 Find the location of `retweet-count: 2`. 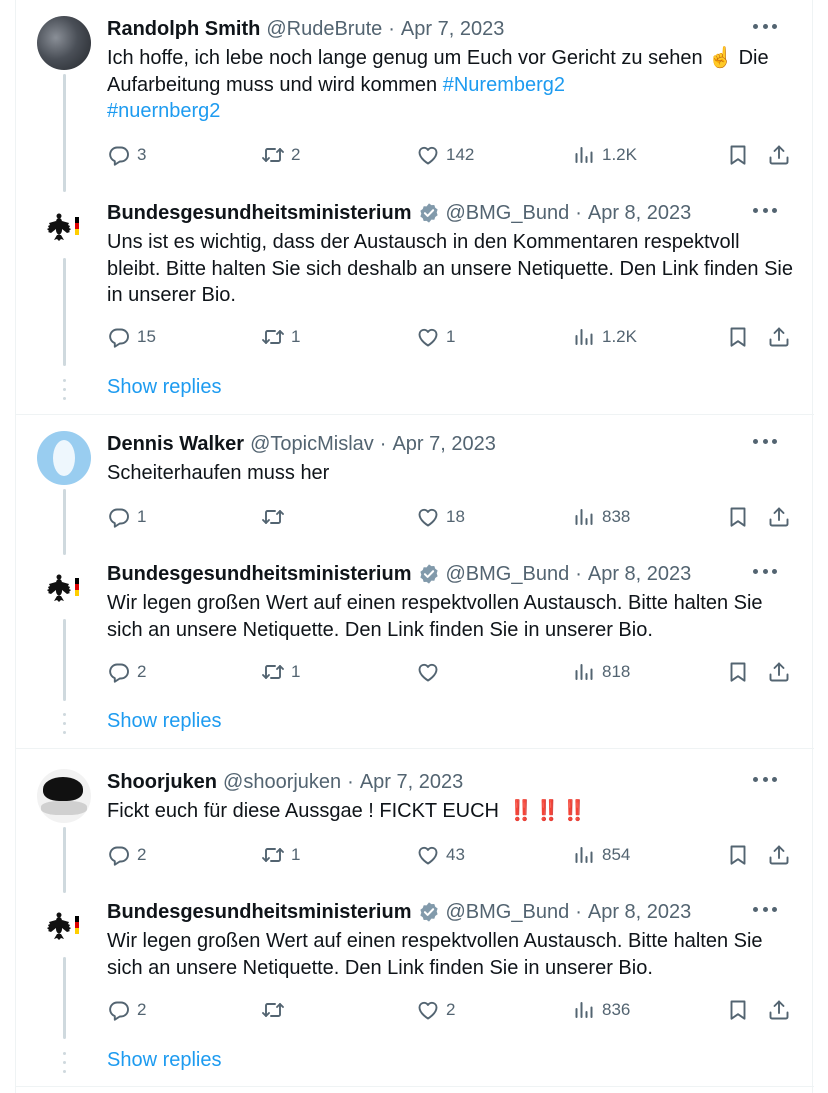

retweet-count: 2 is located at coordinates (296, 154).